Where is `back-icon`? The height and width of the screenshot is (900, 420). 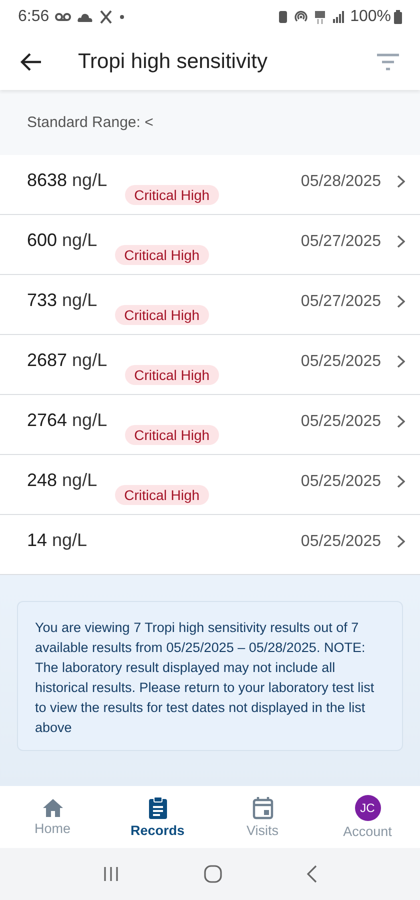
back-icon is located at coordinates (312, 874).